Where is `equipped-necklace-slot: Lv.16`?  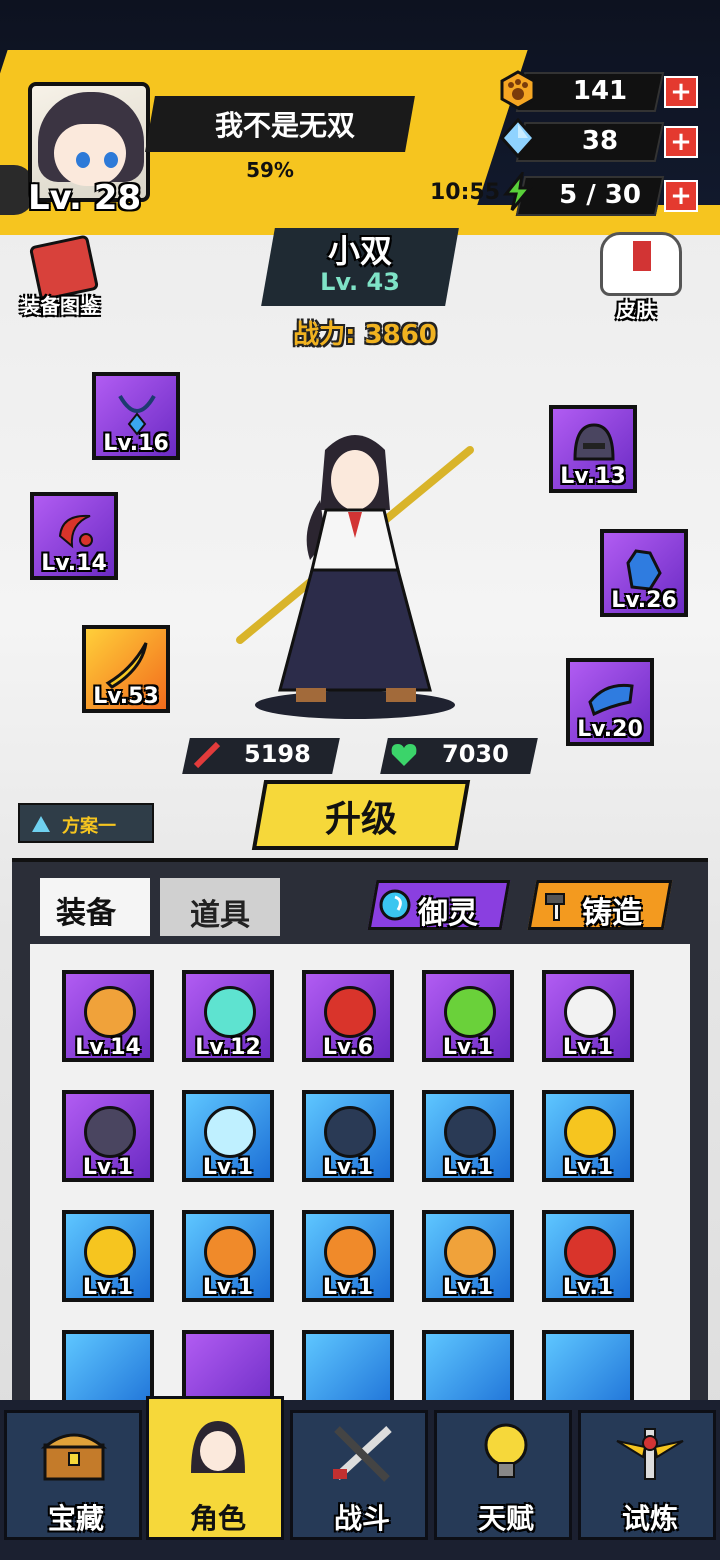
equipped-necklace-slot: Lv.16 is located at coordinates (136, 416).